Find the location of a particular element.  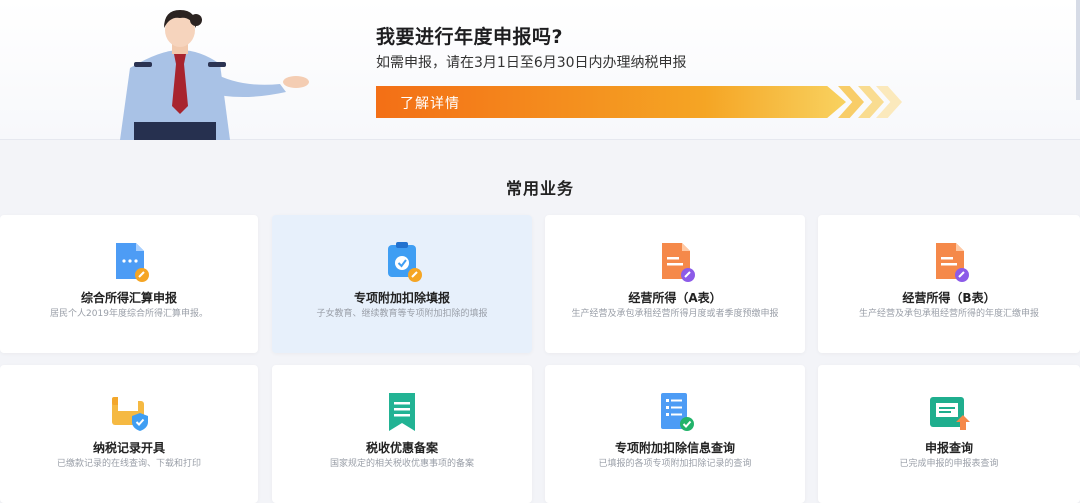

card-title: 税收优惠备案 is located at coordinates (401, 448).